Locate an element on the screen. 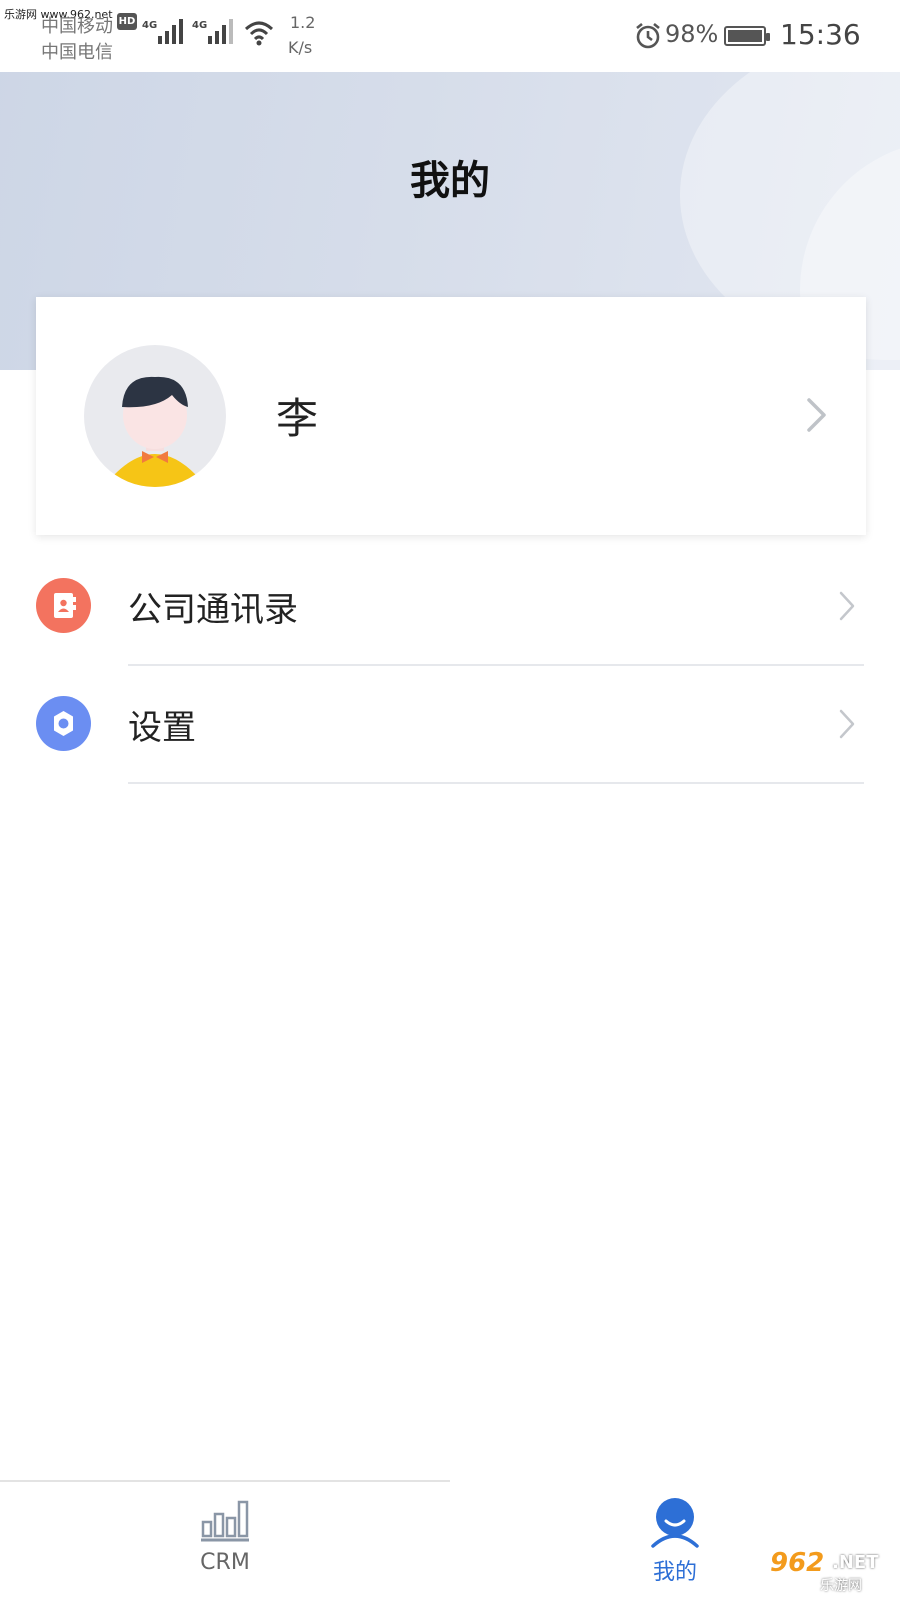 The image size is (900, 1600). divider is located at coordinates (496, 783).